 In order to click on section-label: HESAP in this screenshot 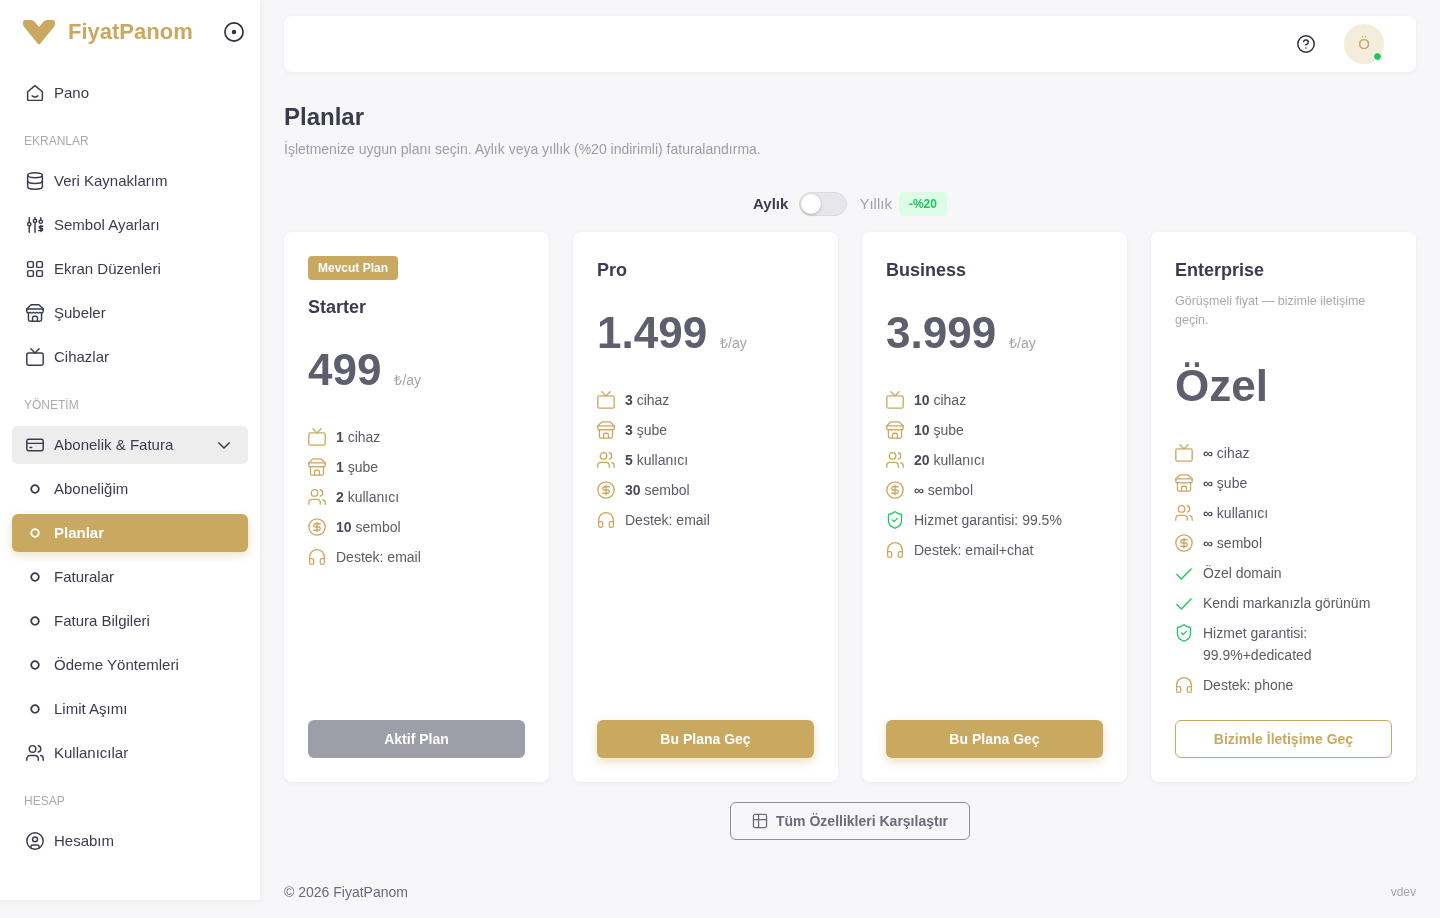, I will do `click(44, 801)`.